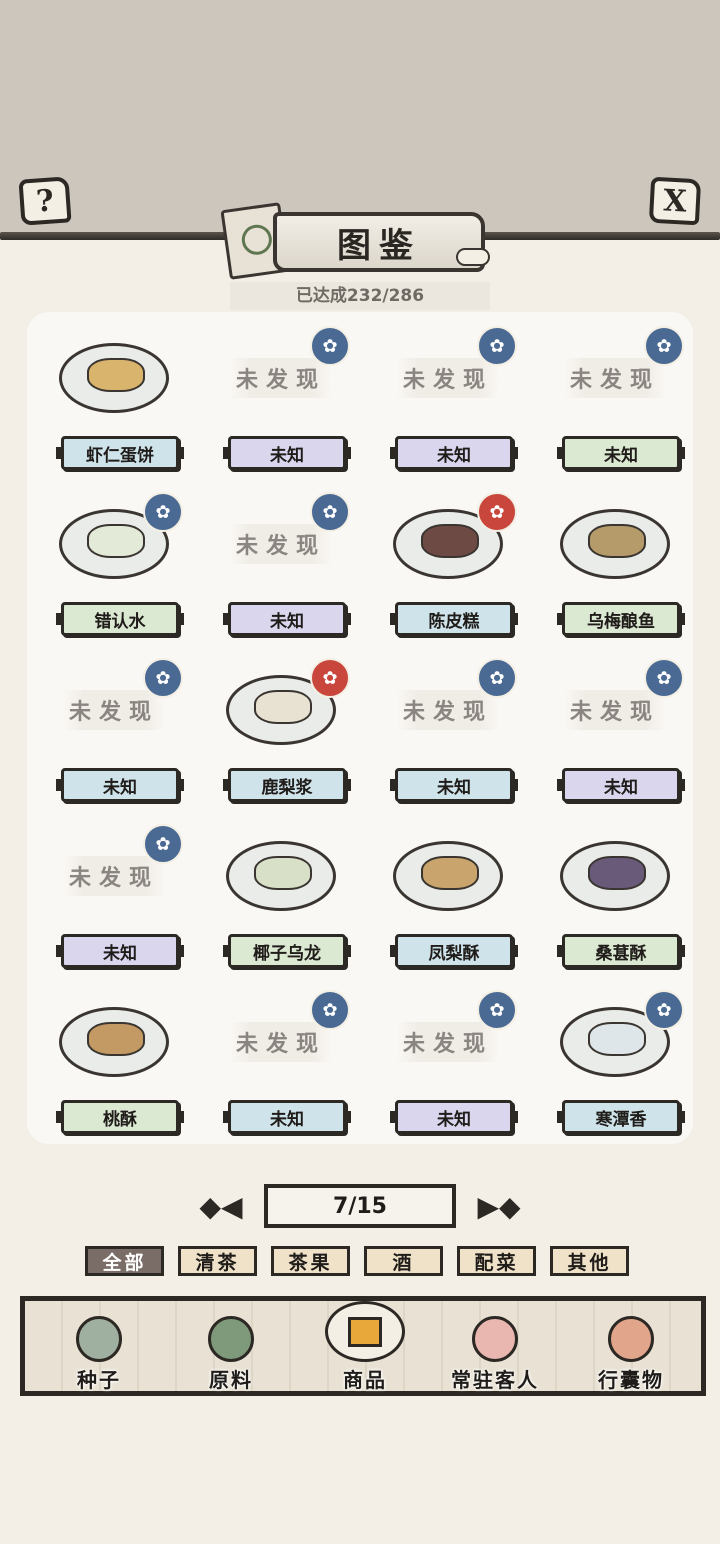 Image resolution: width=720 pixels, height=1544 pixels. Describe the element at coordinates (124, 1261) in the screenshot. I see `tab-all: 全部` at that location.